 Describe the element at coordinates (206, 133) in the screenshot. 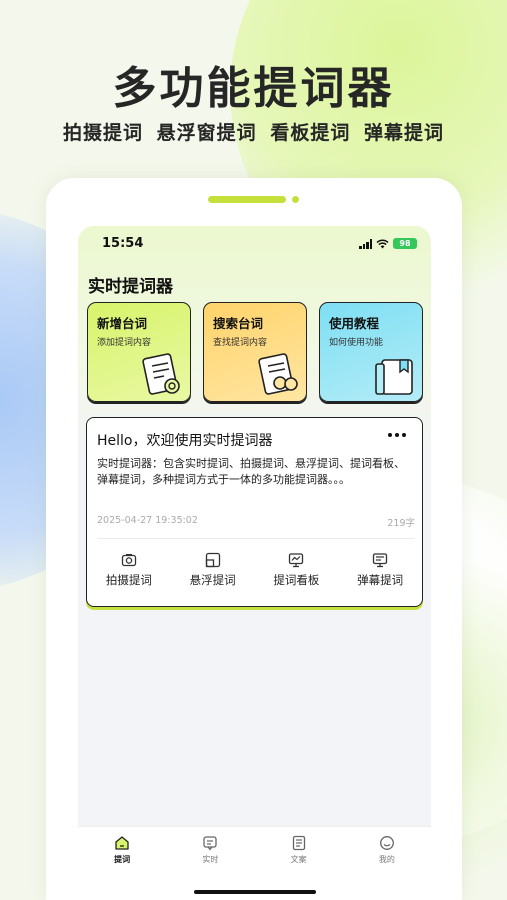

I see `promo-feature: 悬浮窗提词` at that location.